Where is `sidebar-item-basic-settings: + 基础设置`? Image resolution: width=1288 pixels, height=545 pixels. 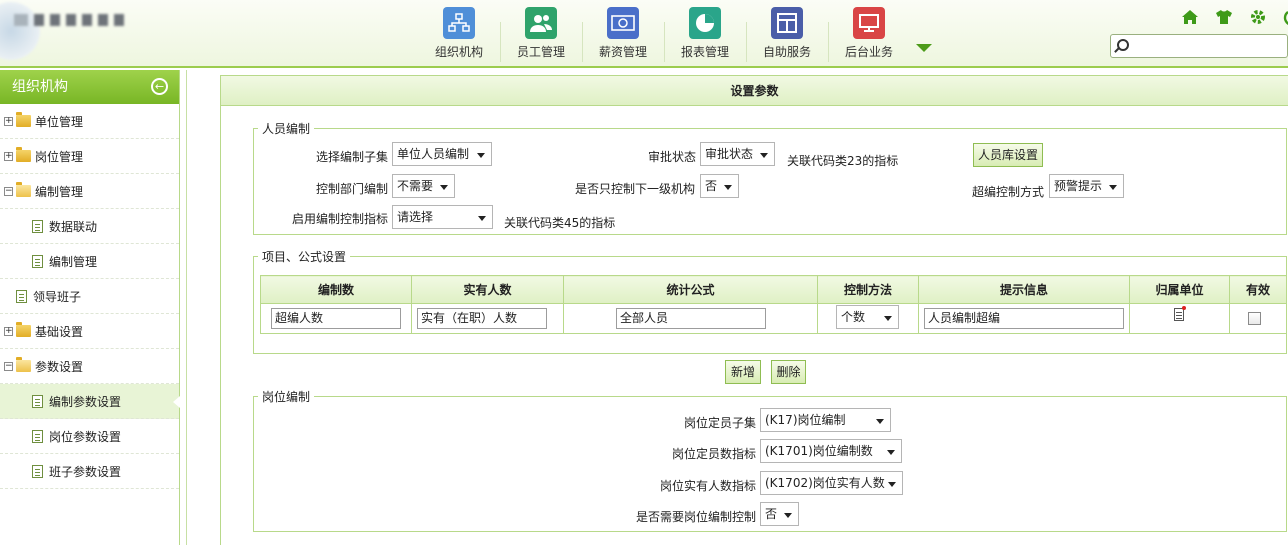 sidebar-item-basic-settings: + 基础设置 is located at coordinates (89, 331).